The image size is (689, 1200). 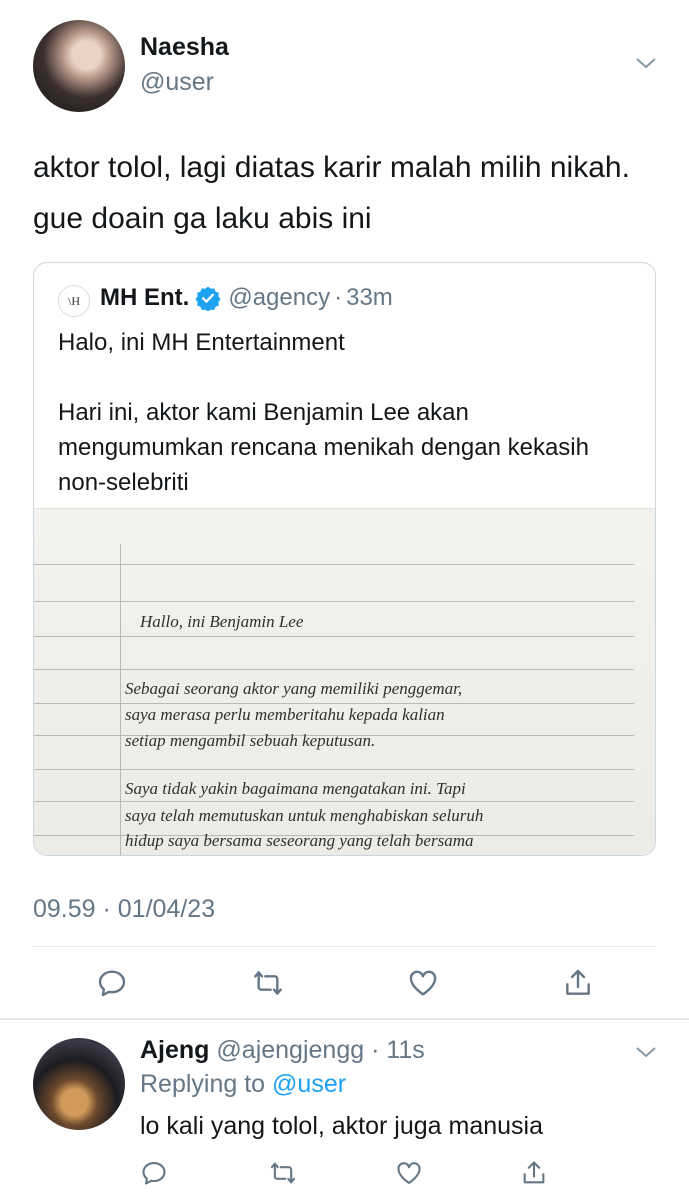 What do you see at coordinates (184, 47) in the screenshot?
I see `author-name: Naesha` at bounding box center [184, 47].